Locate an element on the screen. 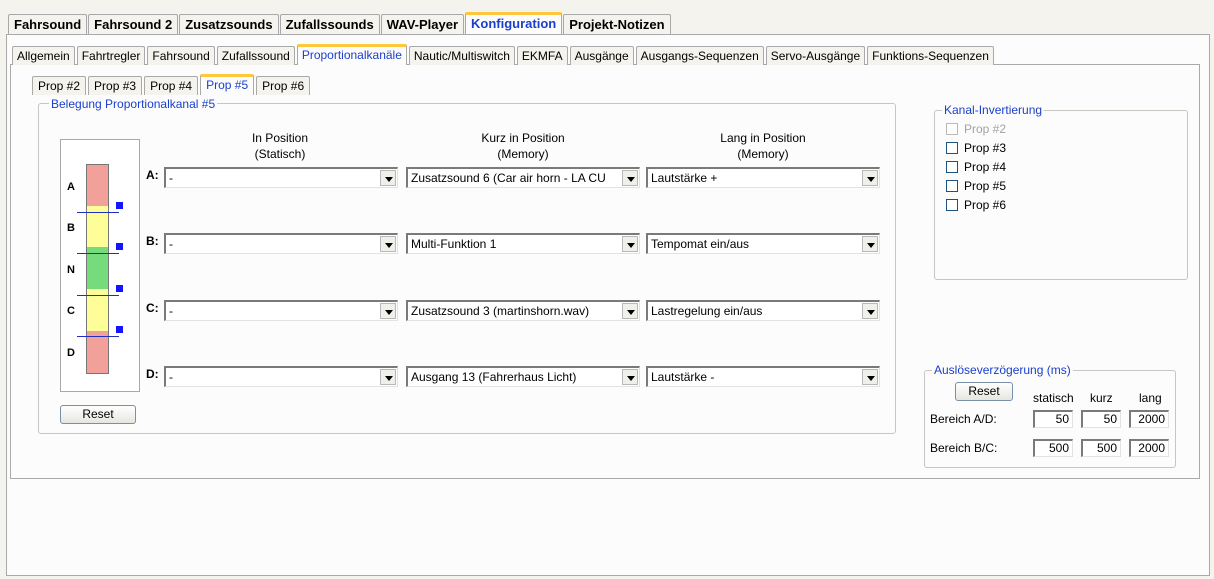 The height and width of the screenshot is (579, 1214). tab-prop-3: Prop #3 is located at coordinates (115, 85).